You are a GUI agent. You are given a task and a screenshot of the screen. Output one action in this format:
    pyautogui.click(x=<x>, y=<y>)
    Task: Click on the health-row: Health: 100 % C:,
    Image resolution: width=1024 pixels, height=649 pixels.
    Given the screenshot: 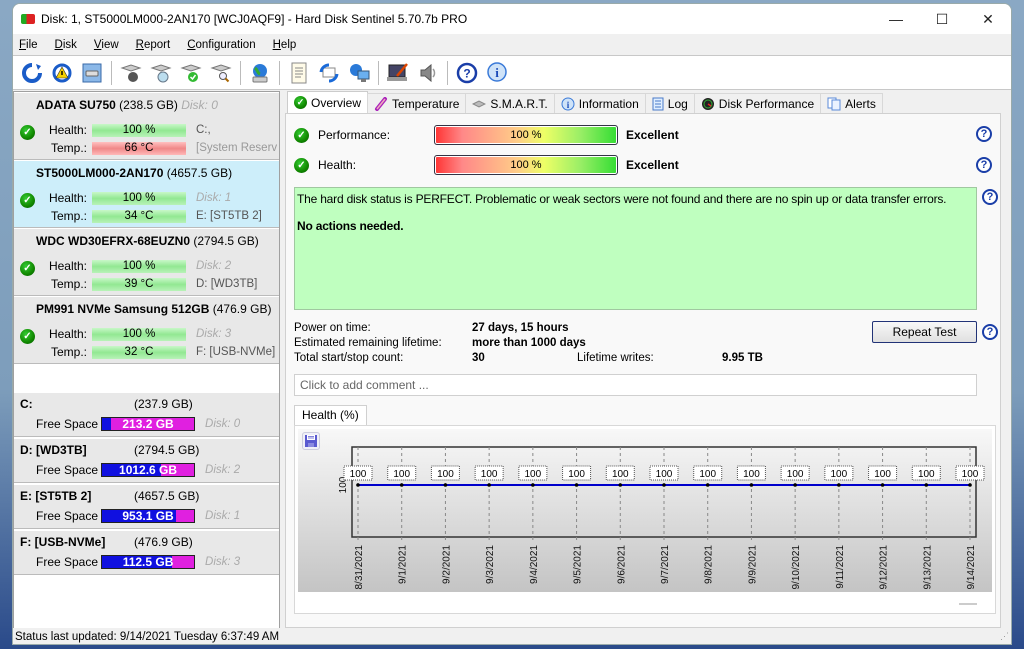 What is the action you would take?
    pyautogui.click(x=112, y=130)
    